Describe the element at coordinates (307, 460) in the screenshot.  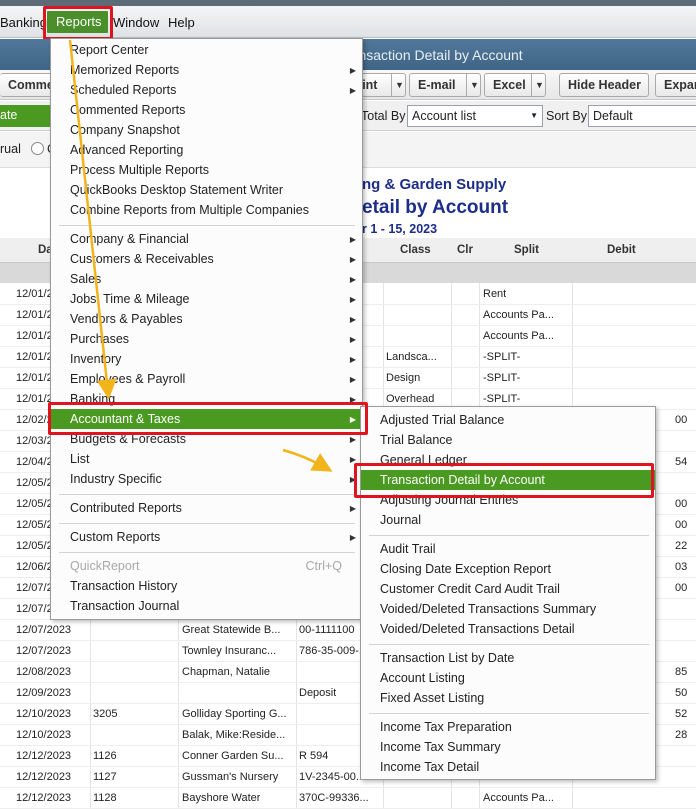
I see `annotation-arrow-right` at that location.